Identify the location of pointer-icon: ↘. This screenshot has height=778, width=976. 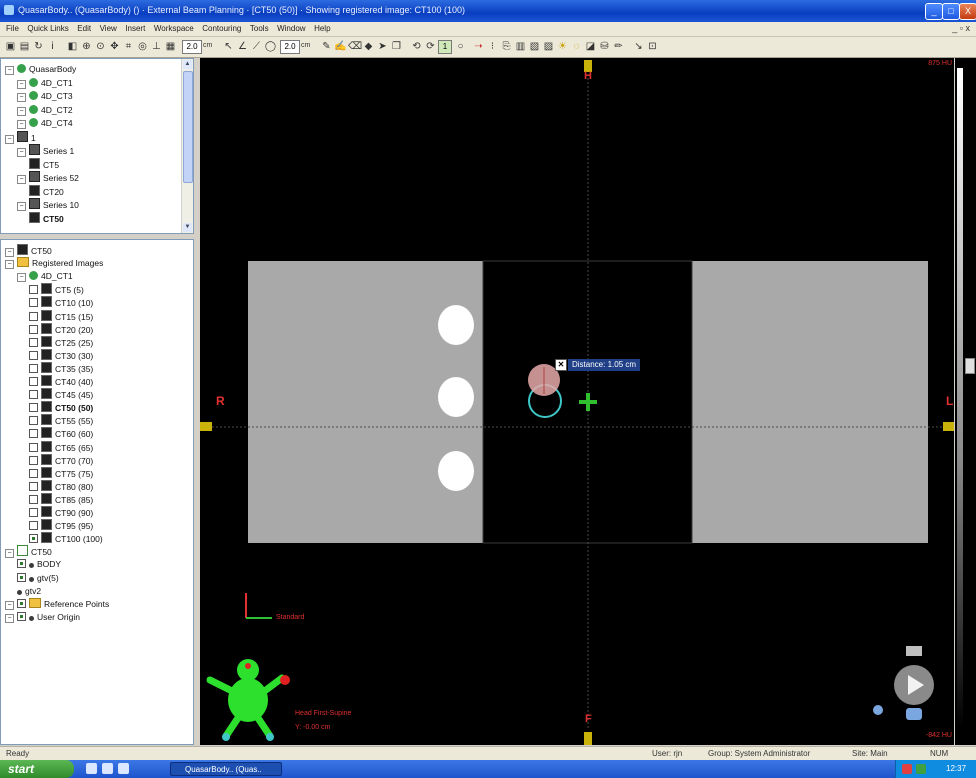
(638, 46).